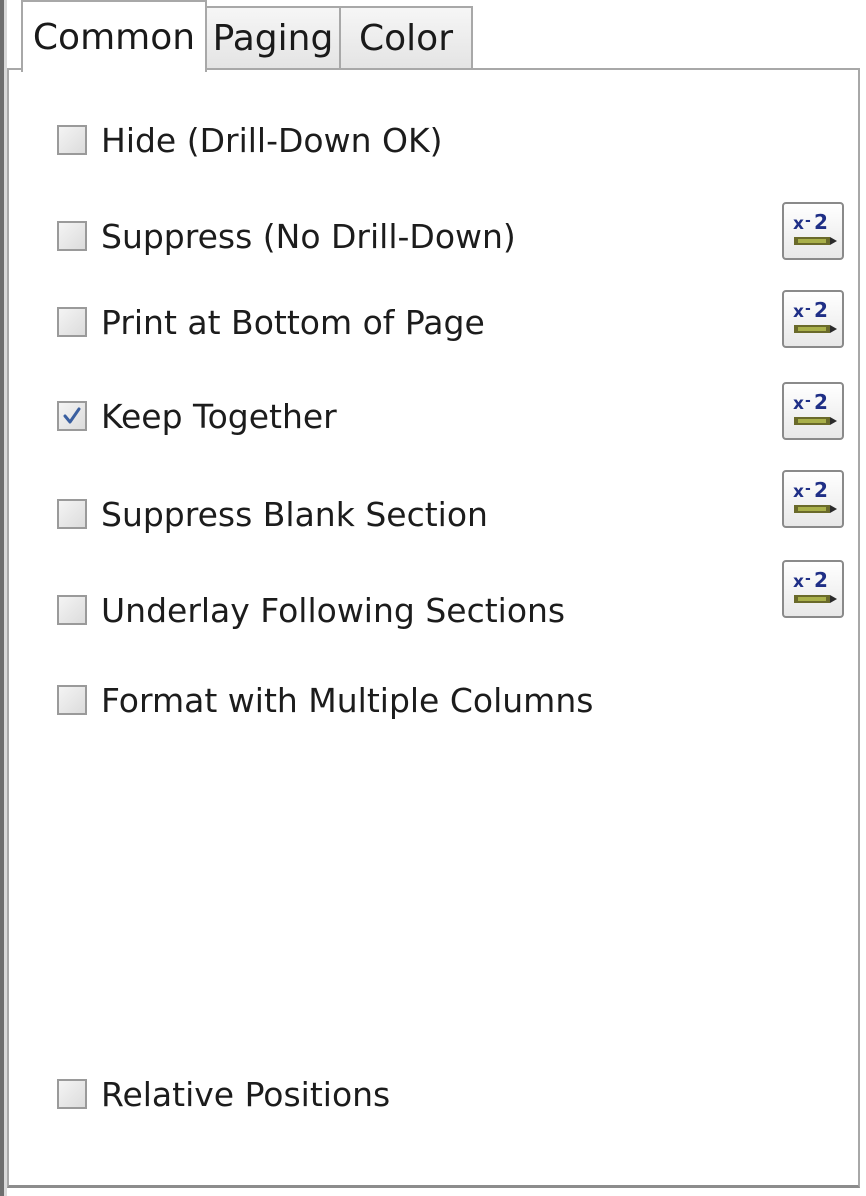 This screenshot has height=1196, width=866. I want to click on relative-positions-checkbox, so click(72, 1094).